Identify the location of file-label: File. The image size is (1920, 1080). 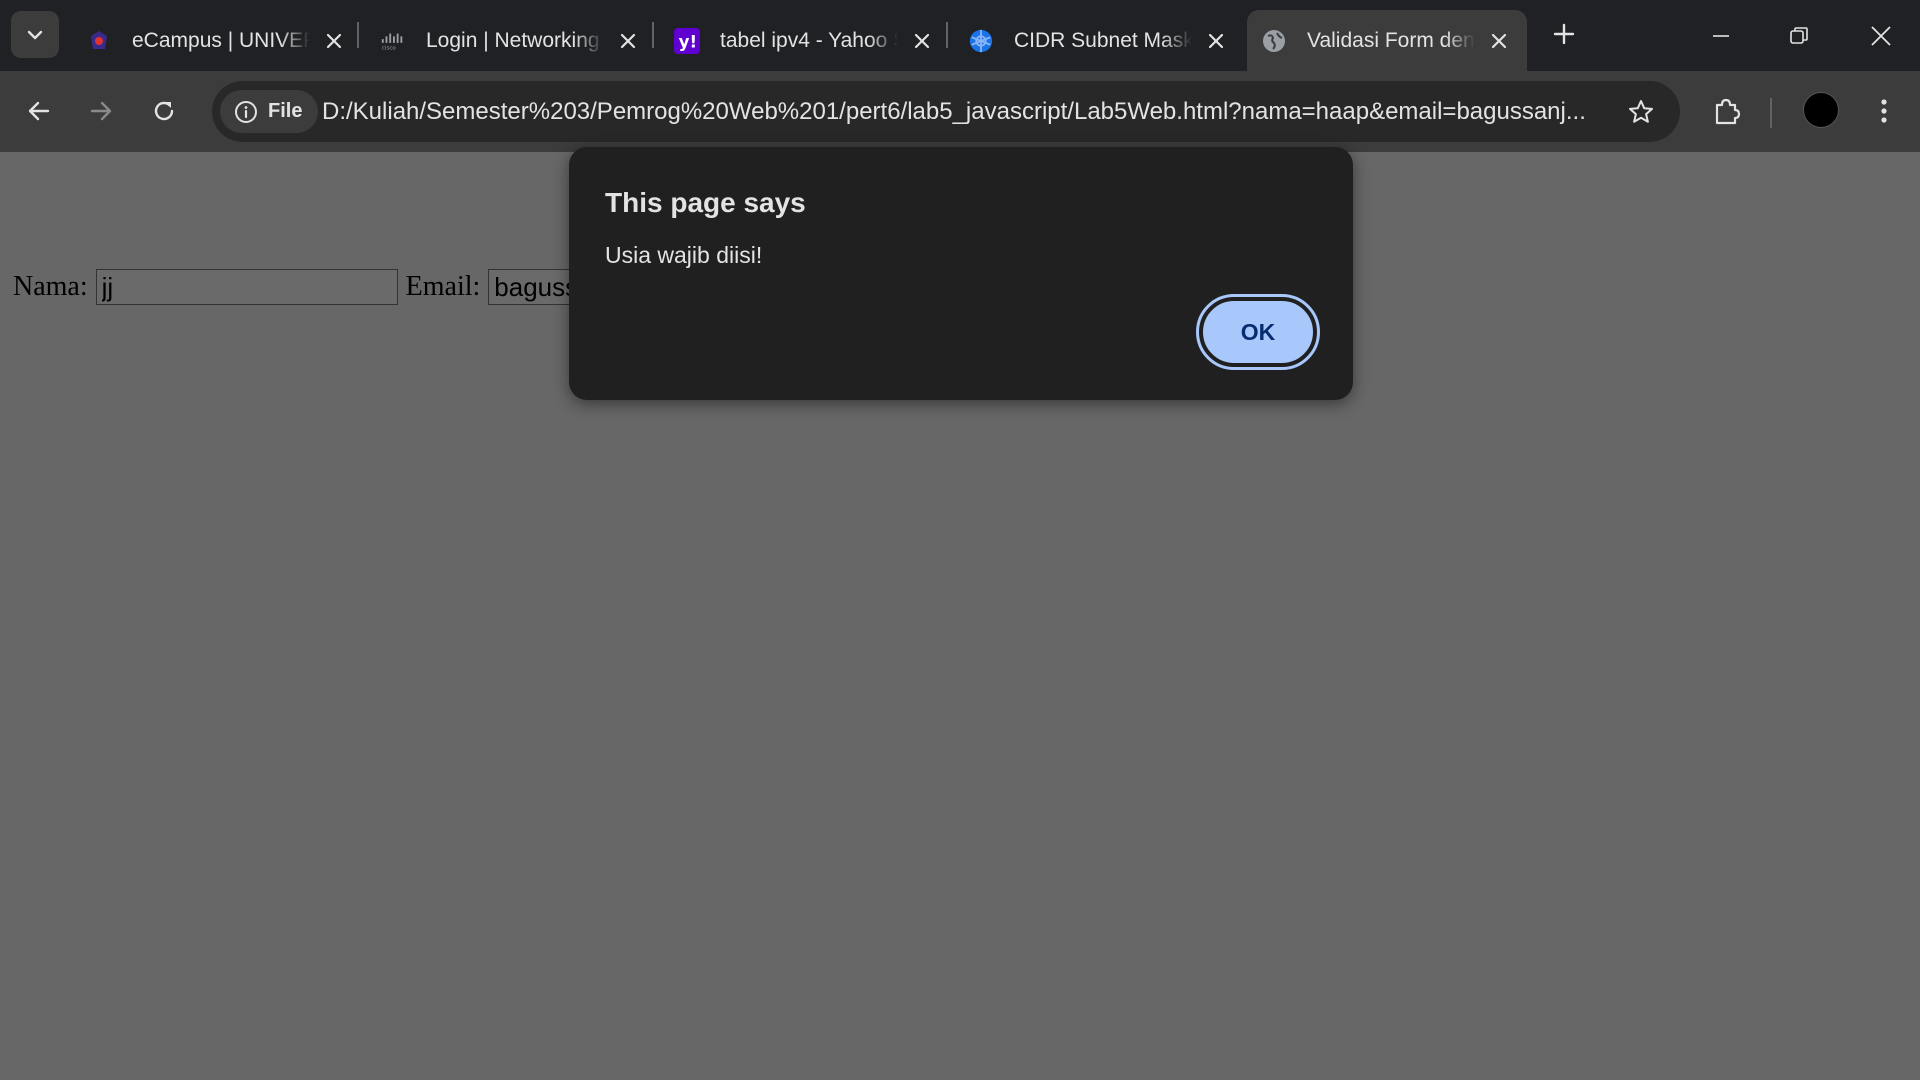
(285, 111).